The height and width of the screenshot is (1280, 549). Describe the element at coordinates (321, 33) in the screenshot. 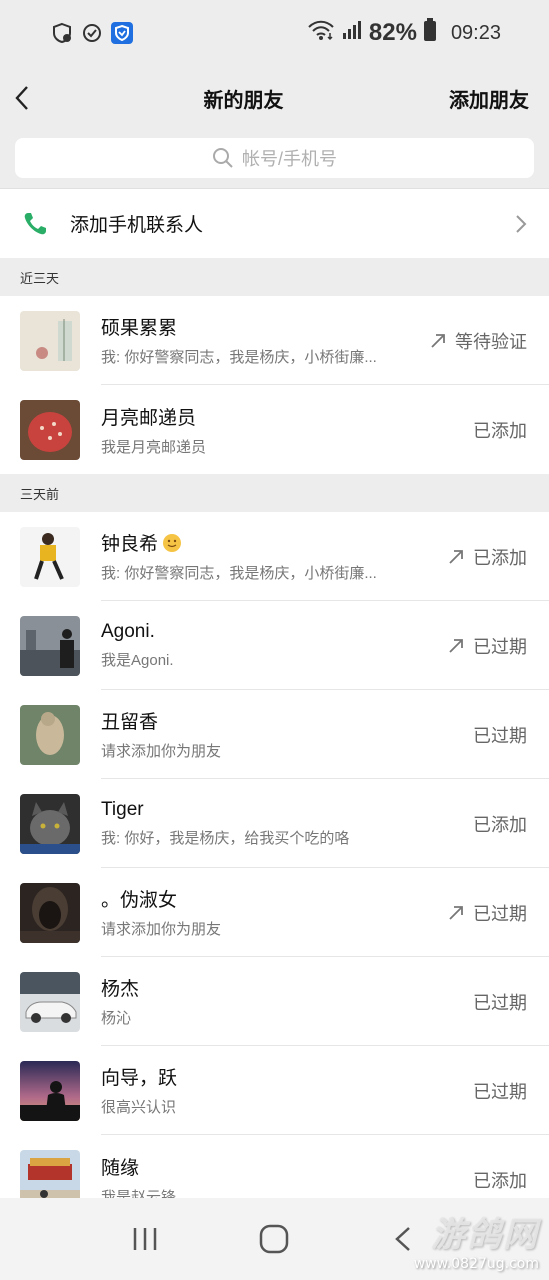

I see `wifi-icon` at that location.